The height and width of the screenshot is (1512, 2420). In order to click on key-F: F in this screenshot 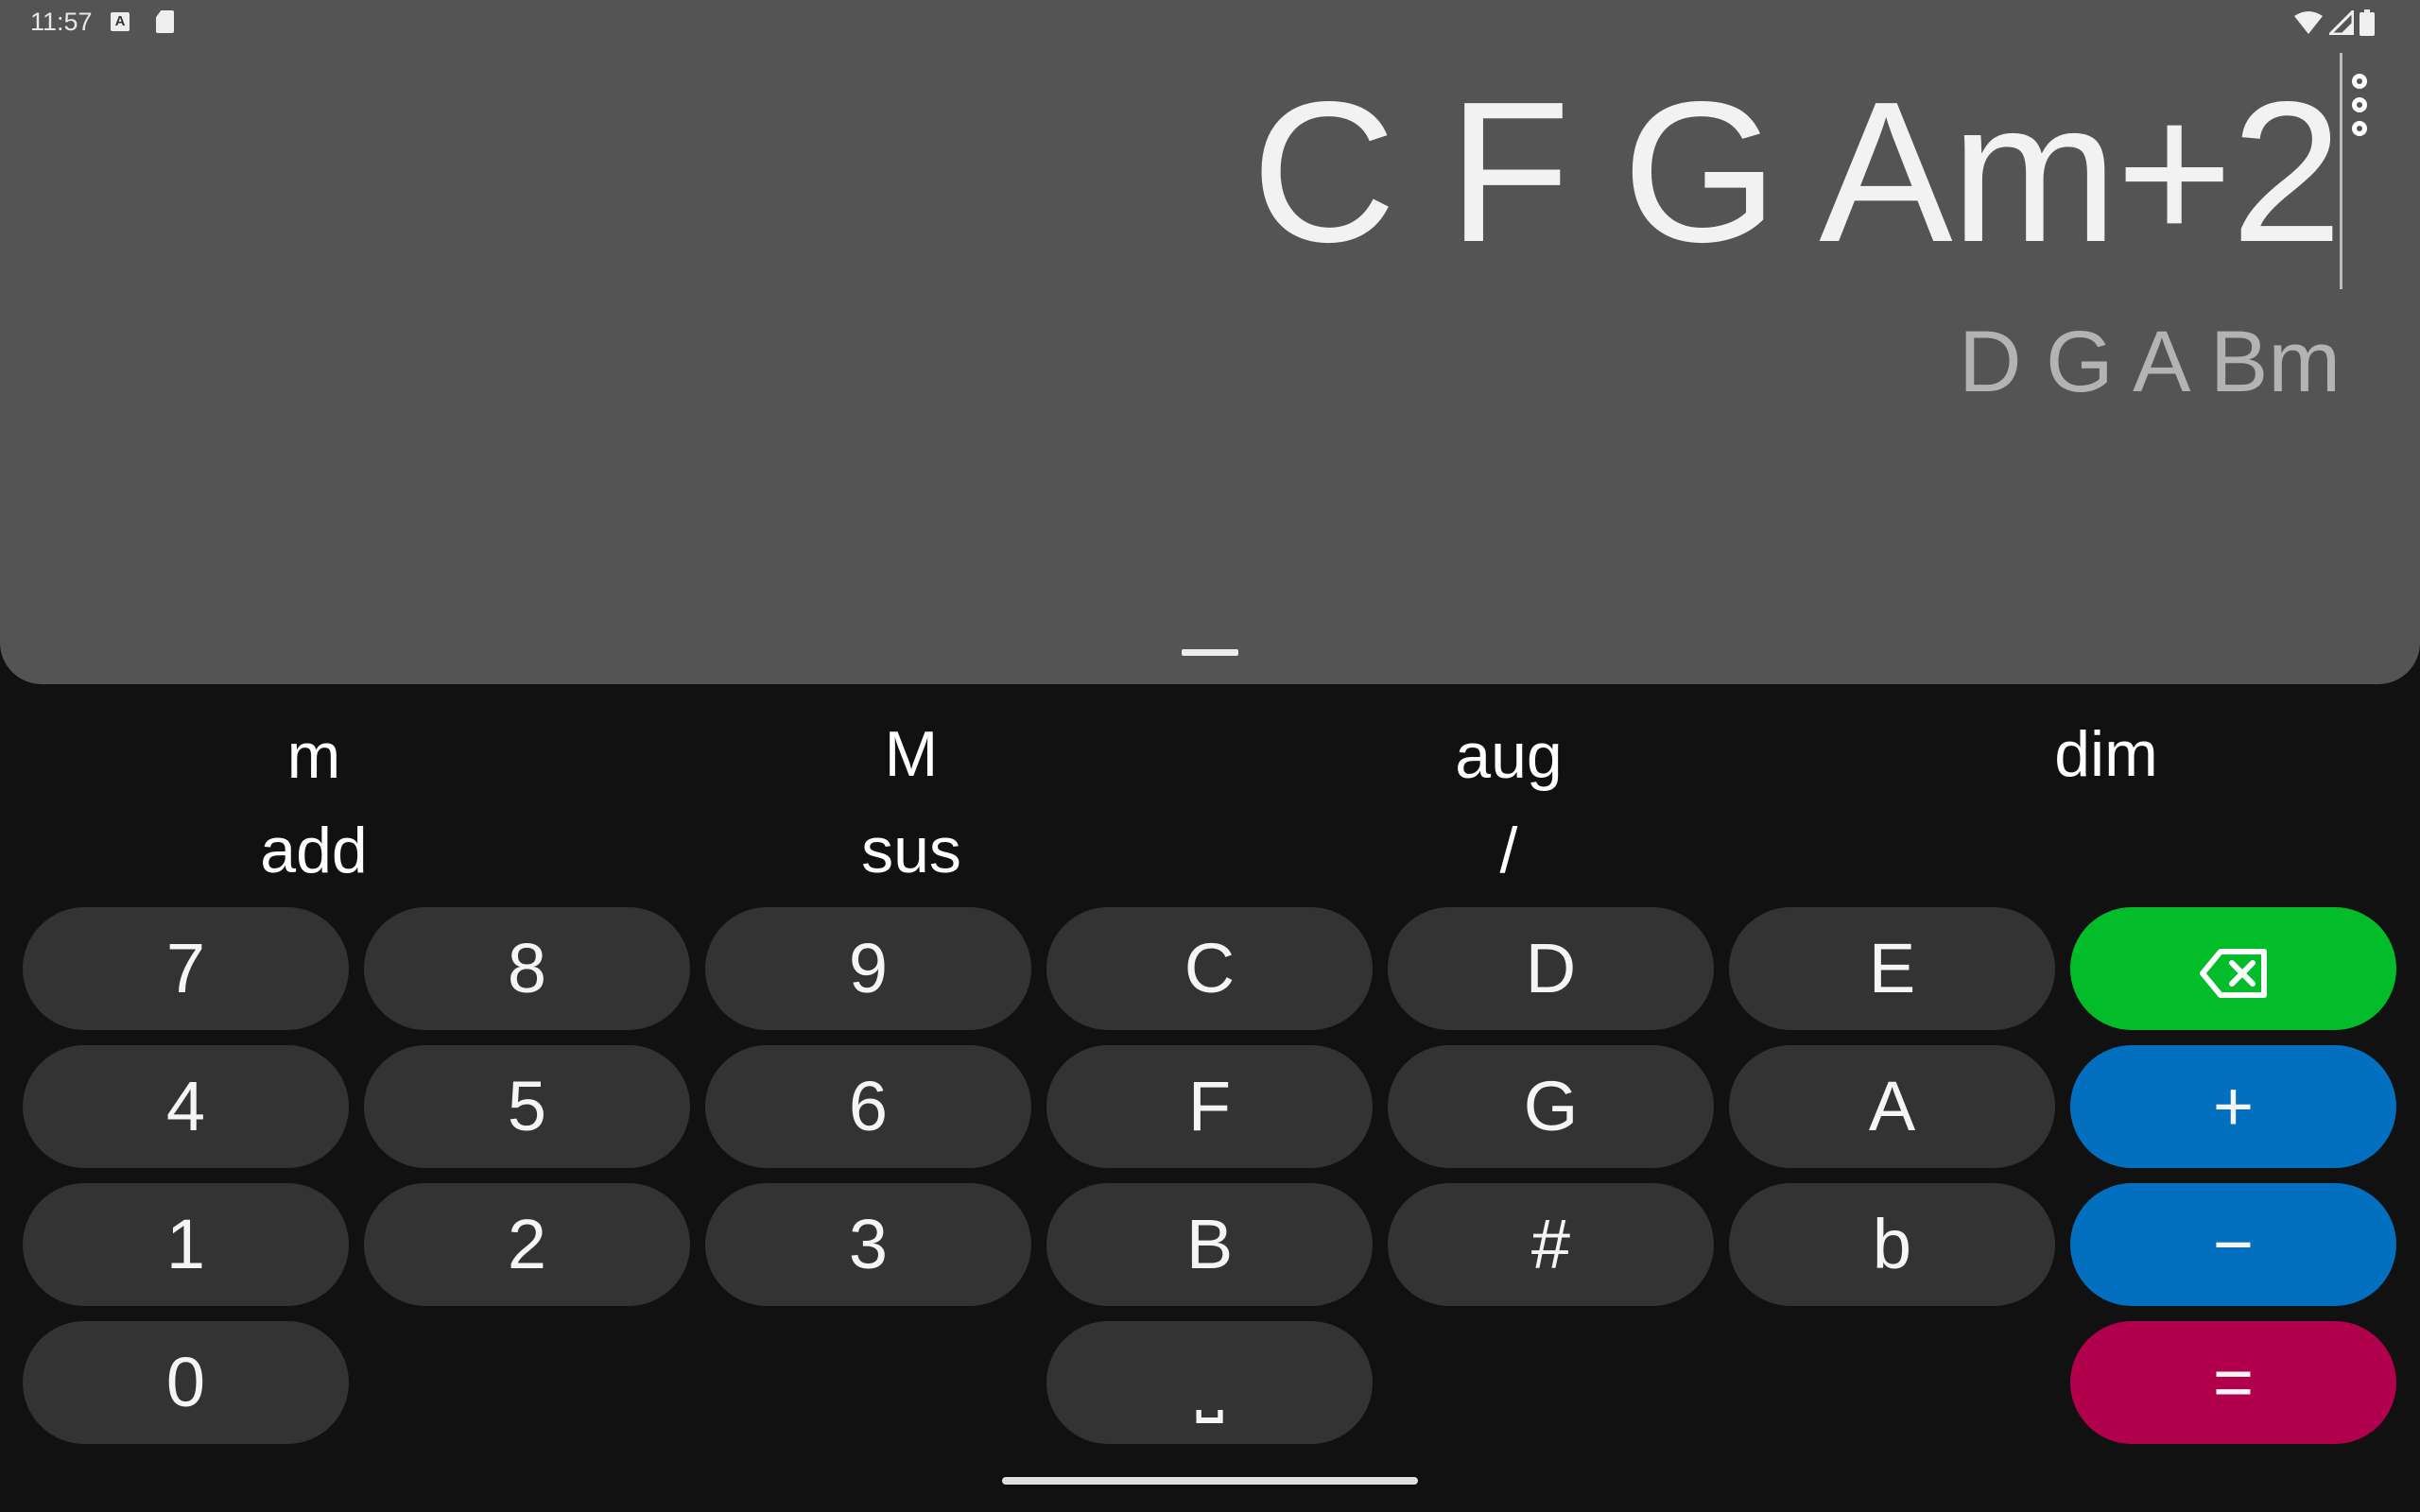, I will do `click(1210, 1106)`.